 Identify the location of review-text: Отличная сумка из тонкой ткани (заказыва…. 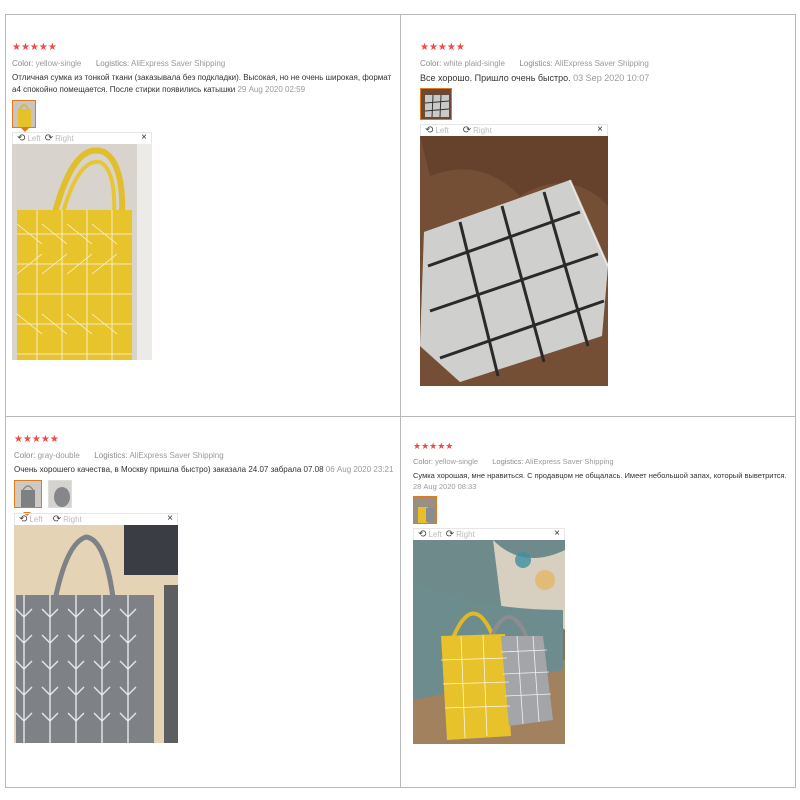
(202, 83).